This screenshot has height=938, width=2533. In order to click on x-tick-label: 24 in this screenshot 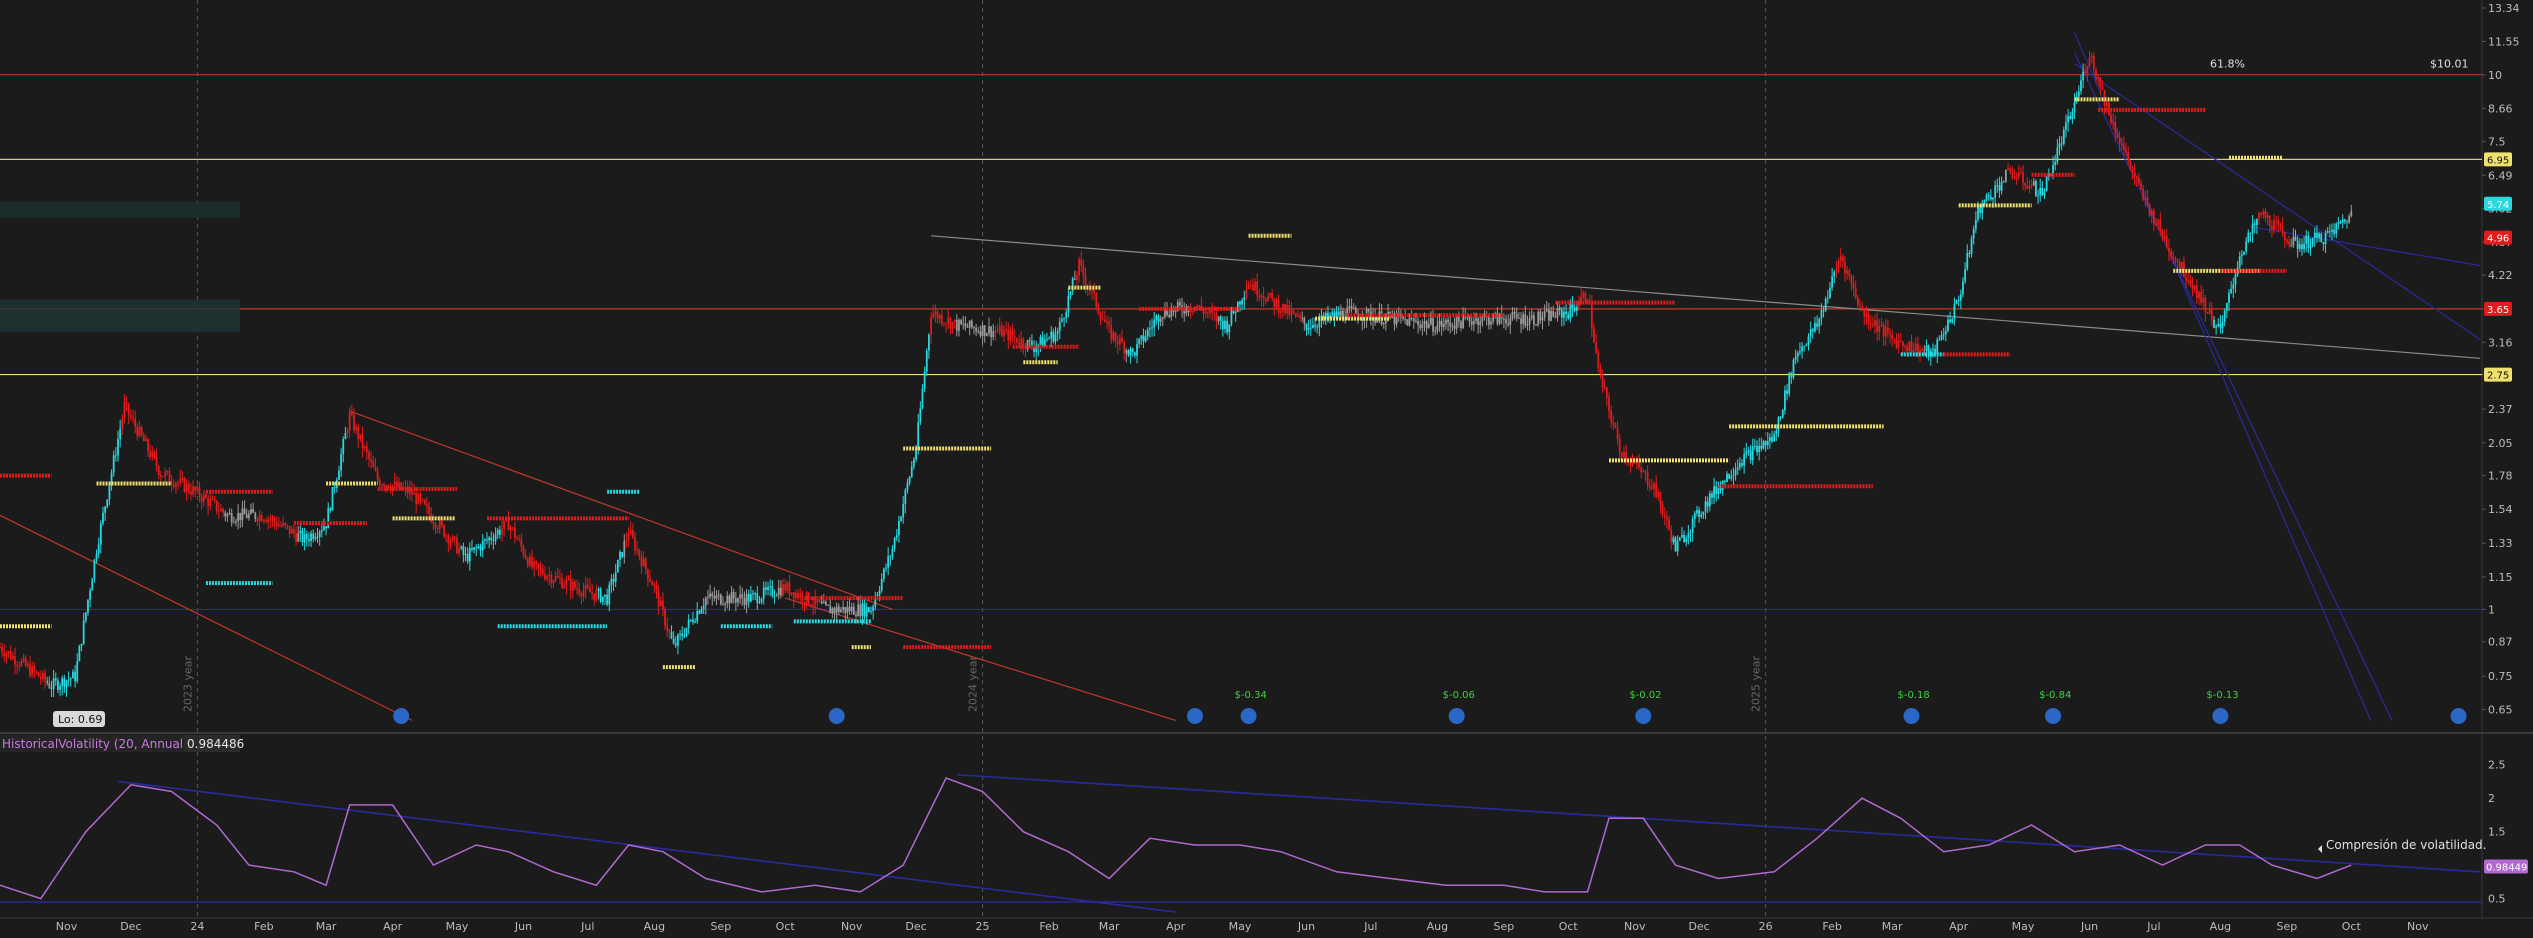, I will do `click(197, 926)`.